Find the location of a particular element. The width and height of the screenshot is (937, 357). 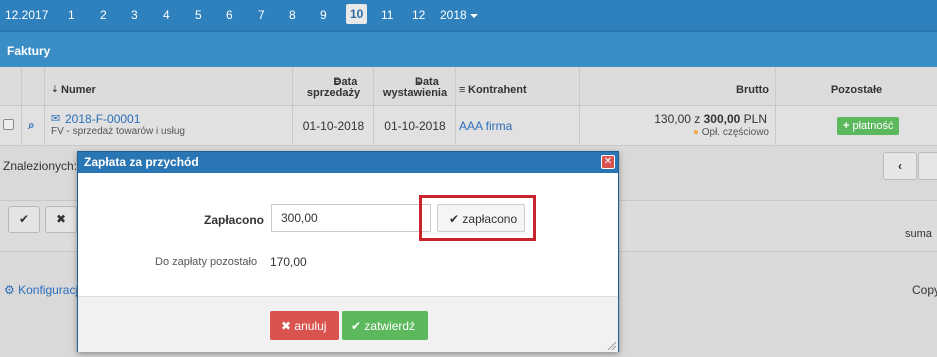

section-header: Faktury is located at coordinates (468, 48).